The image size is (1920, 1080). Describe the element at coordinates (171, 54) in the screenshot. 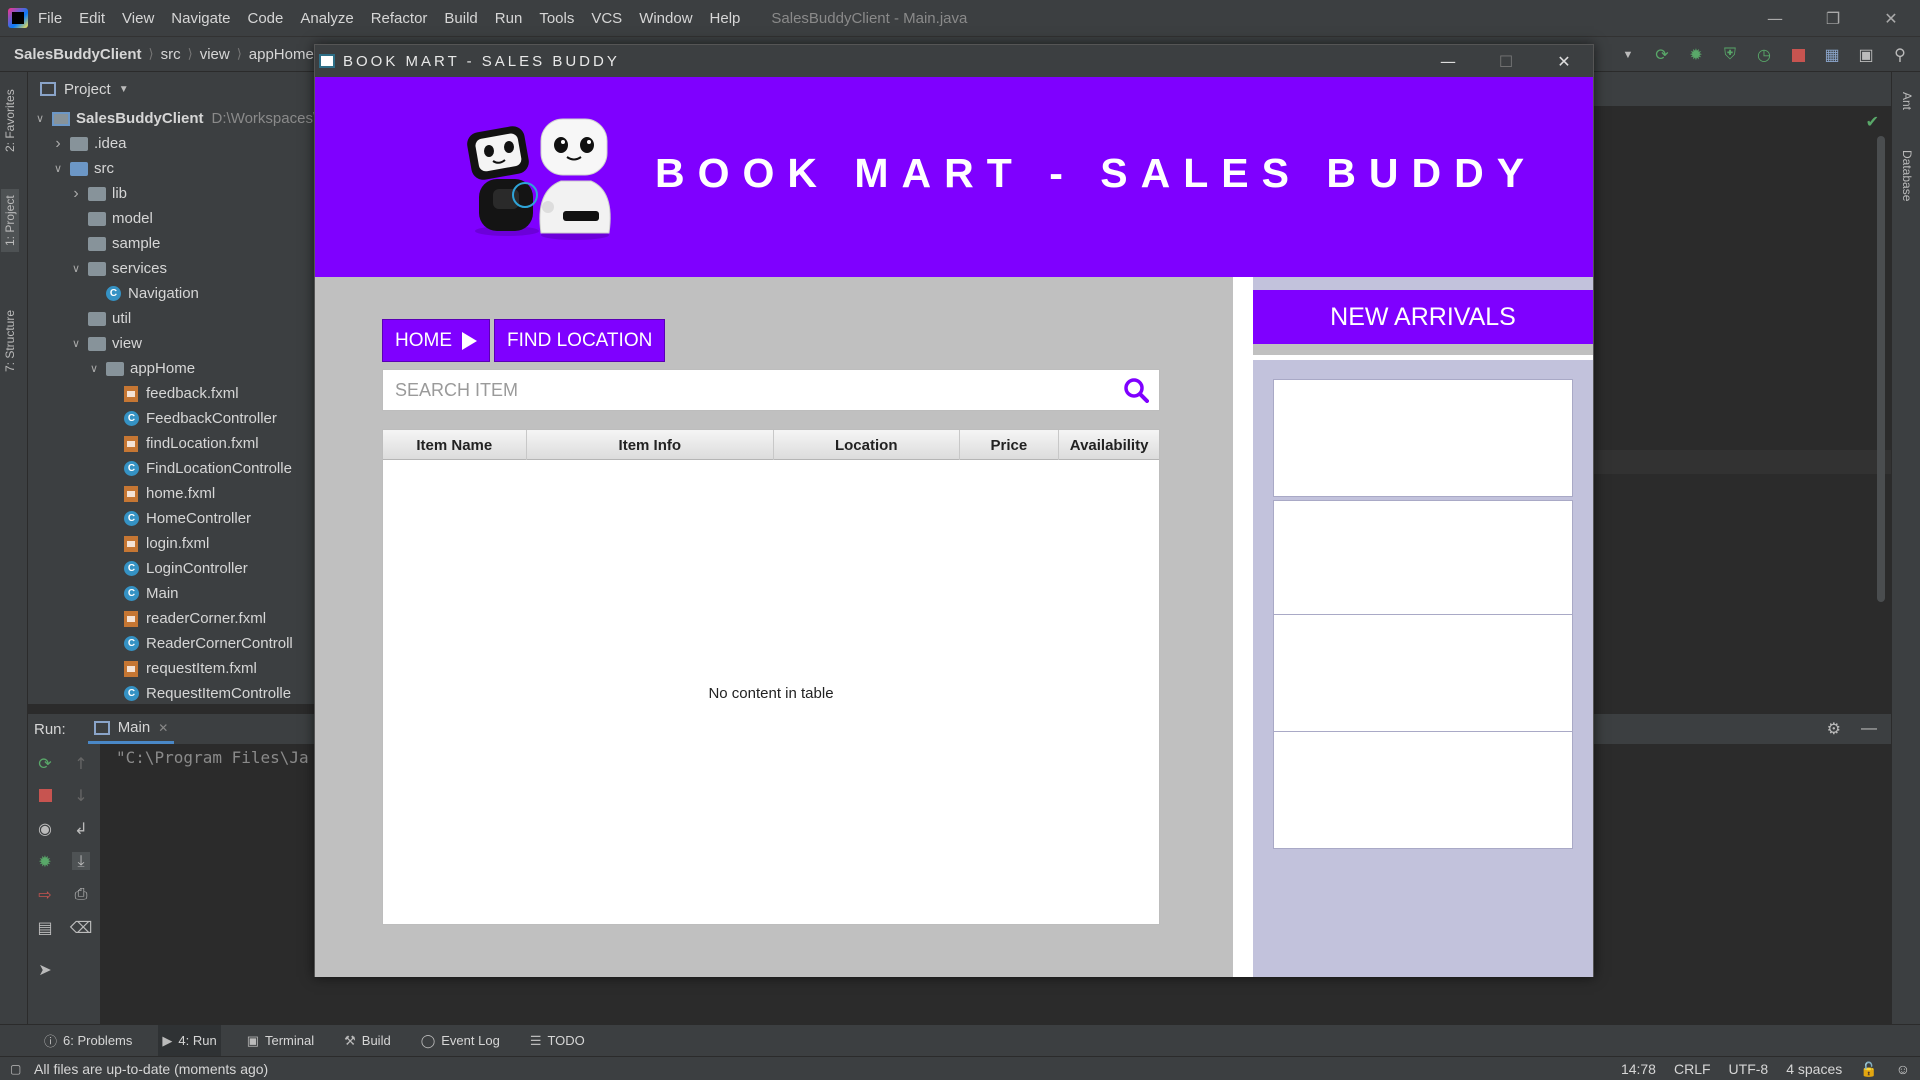

I see `breadcrumb-item: src` at that location.